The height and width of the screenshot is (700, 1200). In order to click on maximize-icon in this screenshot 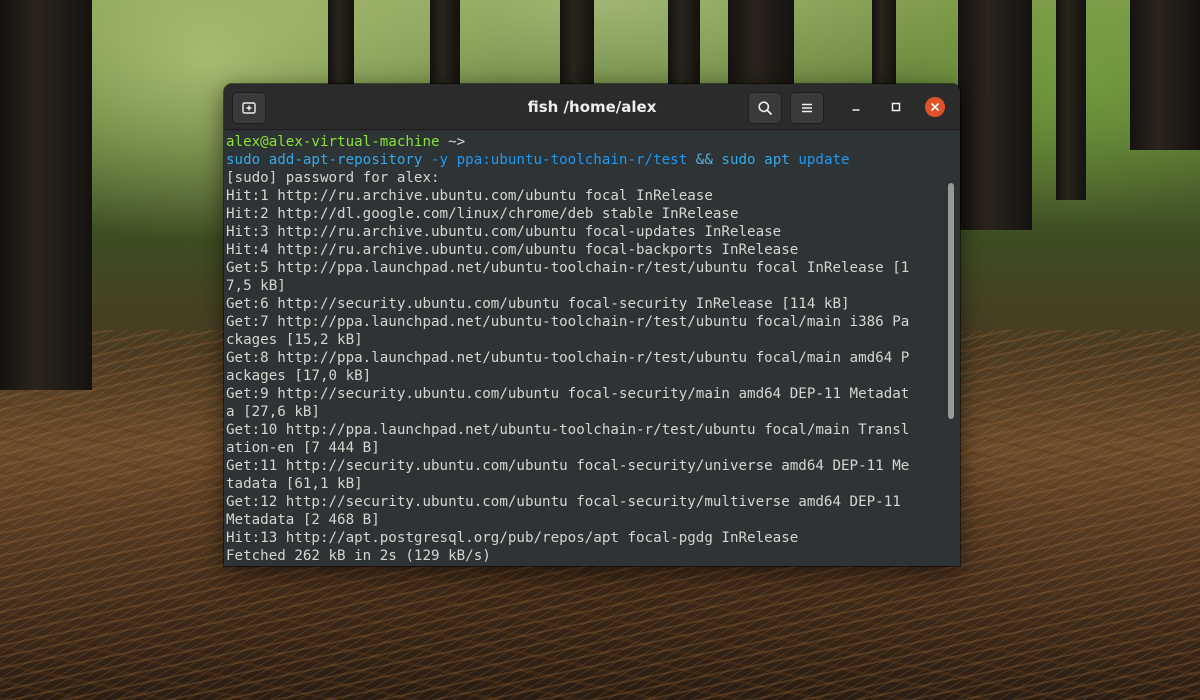, I will do `click(896, 107)`.